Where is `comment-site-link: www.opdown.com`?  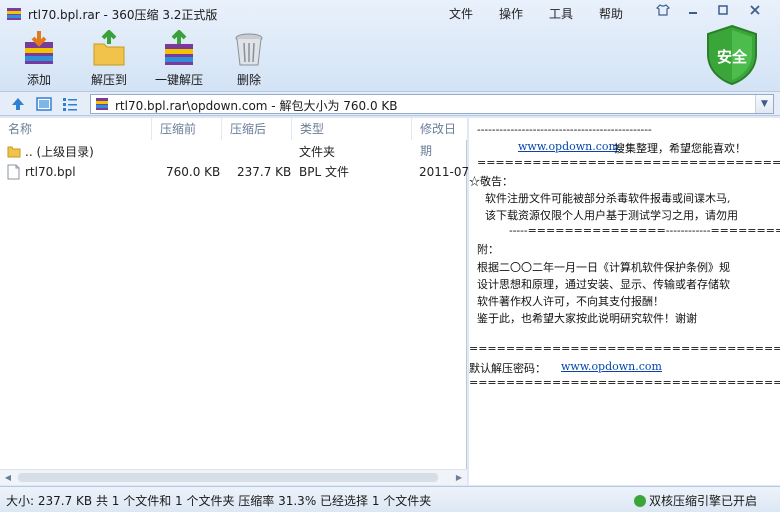 comment-site-link: www.opdown.com is located at coordinates (568, 146).